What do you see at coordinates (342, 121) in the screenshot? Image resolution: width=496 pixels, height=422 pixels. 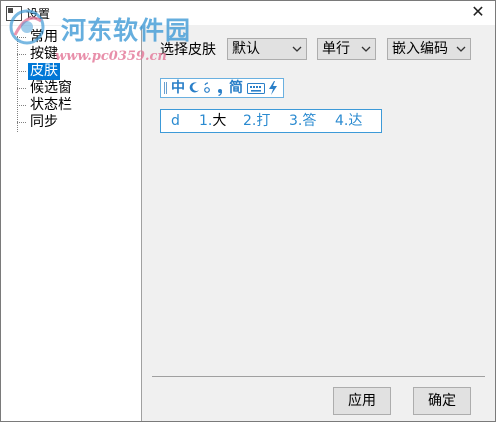 I see `candidate-index: 4.` at bounding box center [342, 121].